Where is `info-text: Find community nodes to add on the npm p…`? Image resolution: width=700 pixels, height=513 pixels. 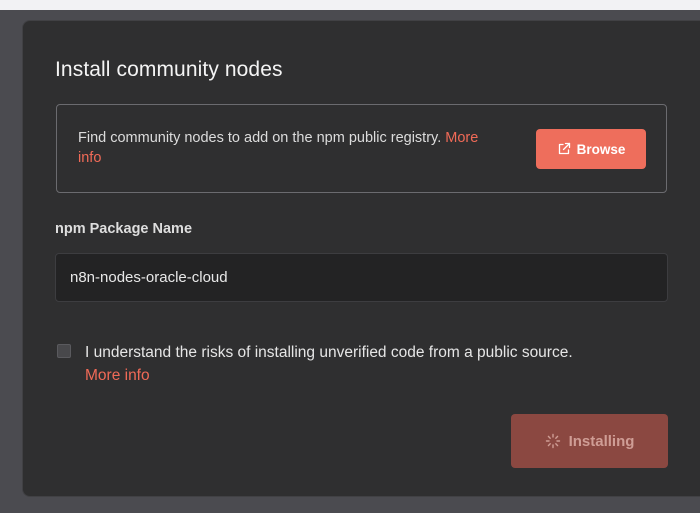
info-text: Find community nodes to add on the npm p… is located at coordinates (288, 148).